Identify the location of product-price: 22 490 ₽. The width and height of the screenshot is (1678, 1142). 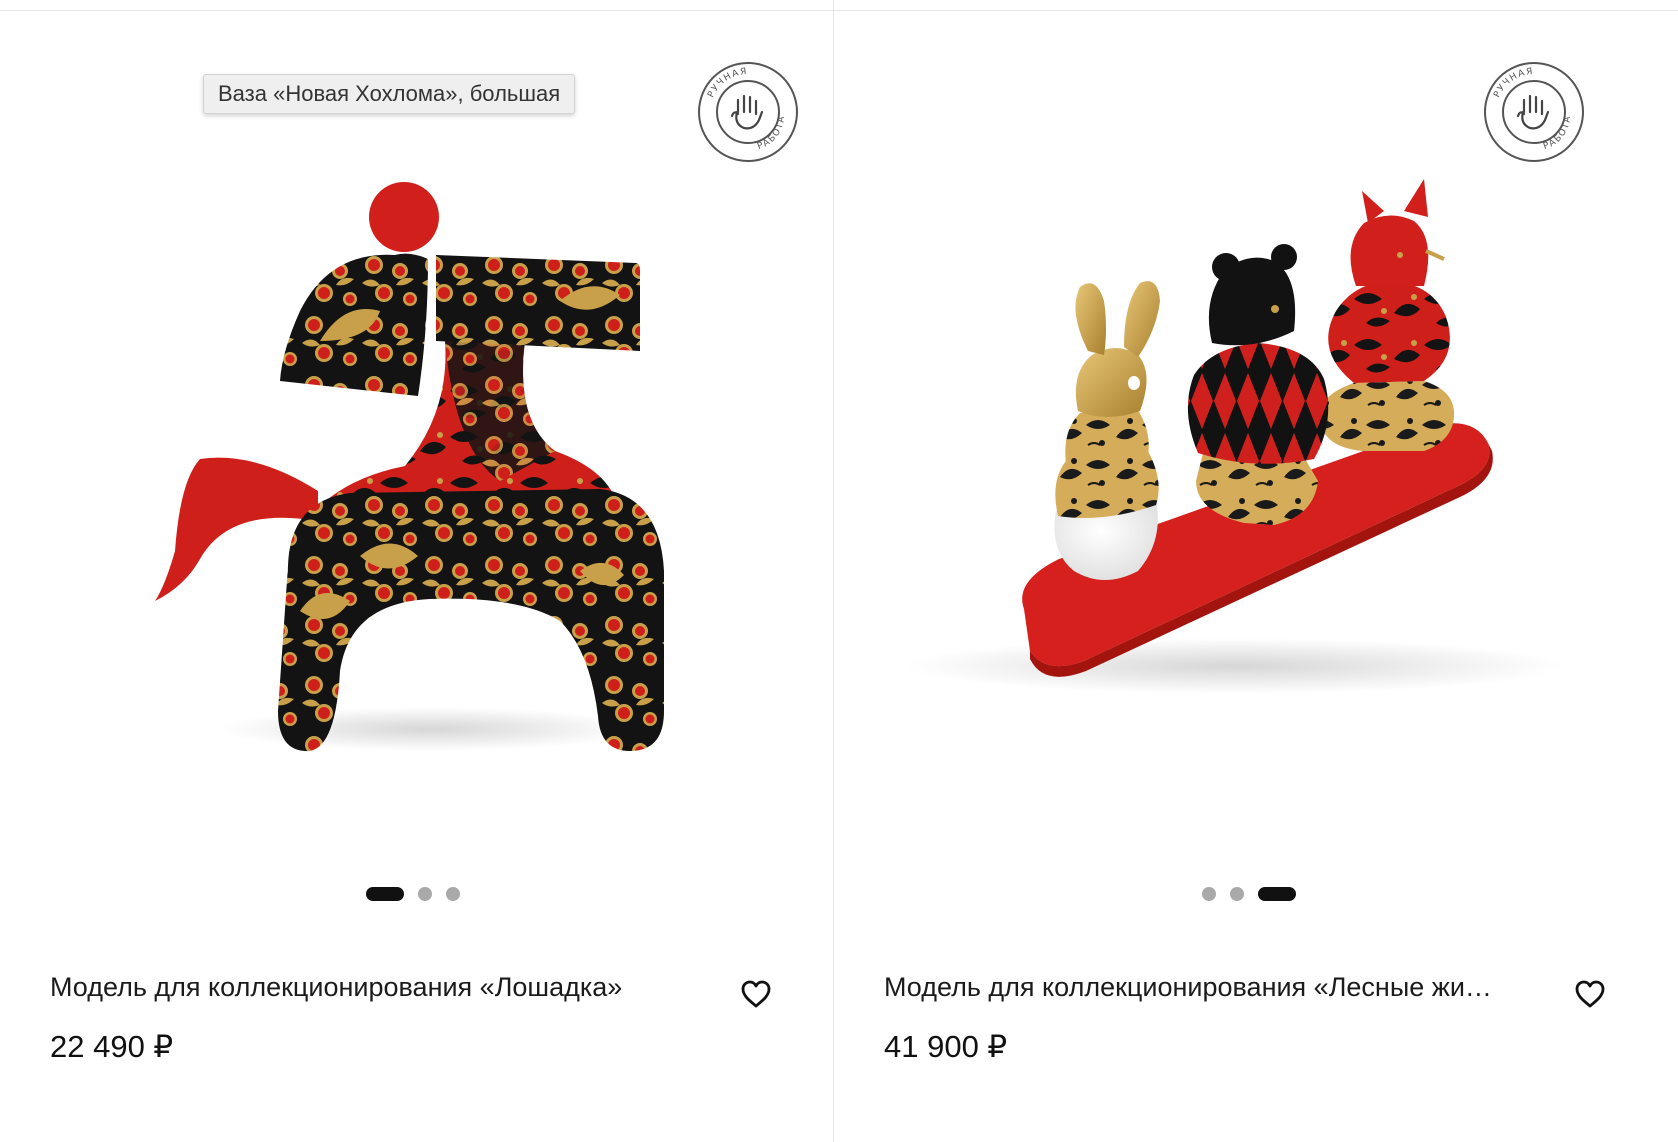
(112, 1046).